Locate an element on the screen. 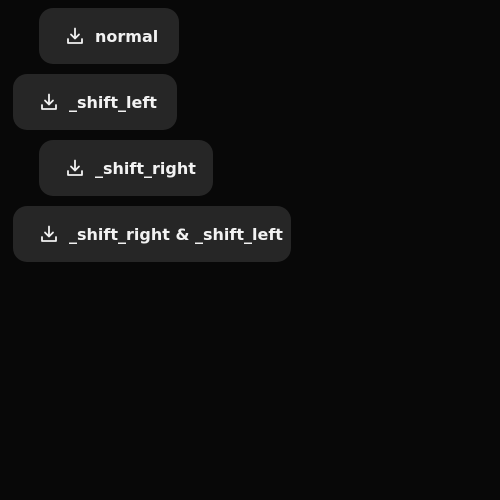 This screenshot has width=500, height=500. download-normal-button: normal is located at coordinates (109, 36).